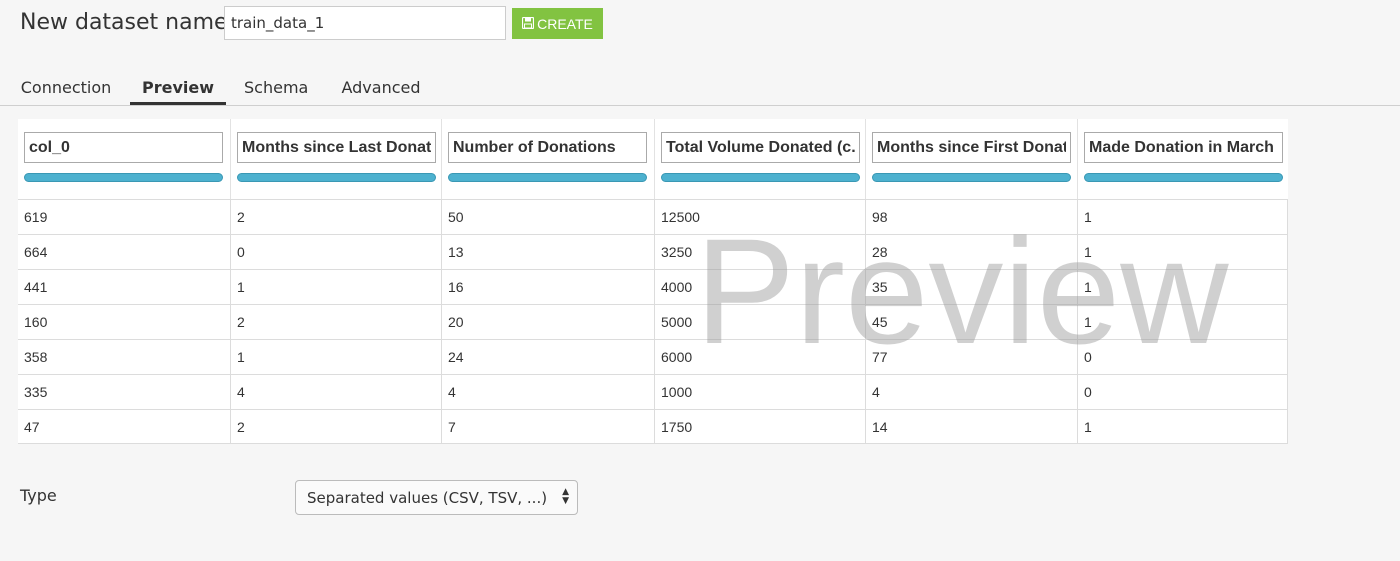 Image resolution: width=1400 pixels, height=561 pixels. I want to click on table-cell: 35, so click(972, 287).